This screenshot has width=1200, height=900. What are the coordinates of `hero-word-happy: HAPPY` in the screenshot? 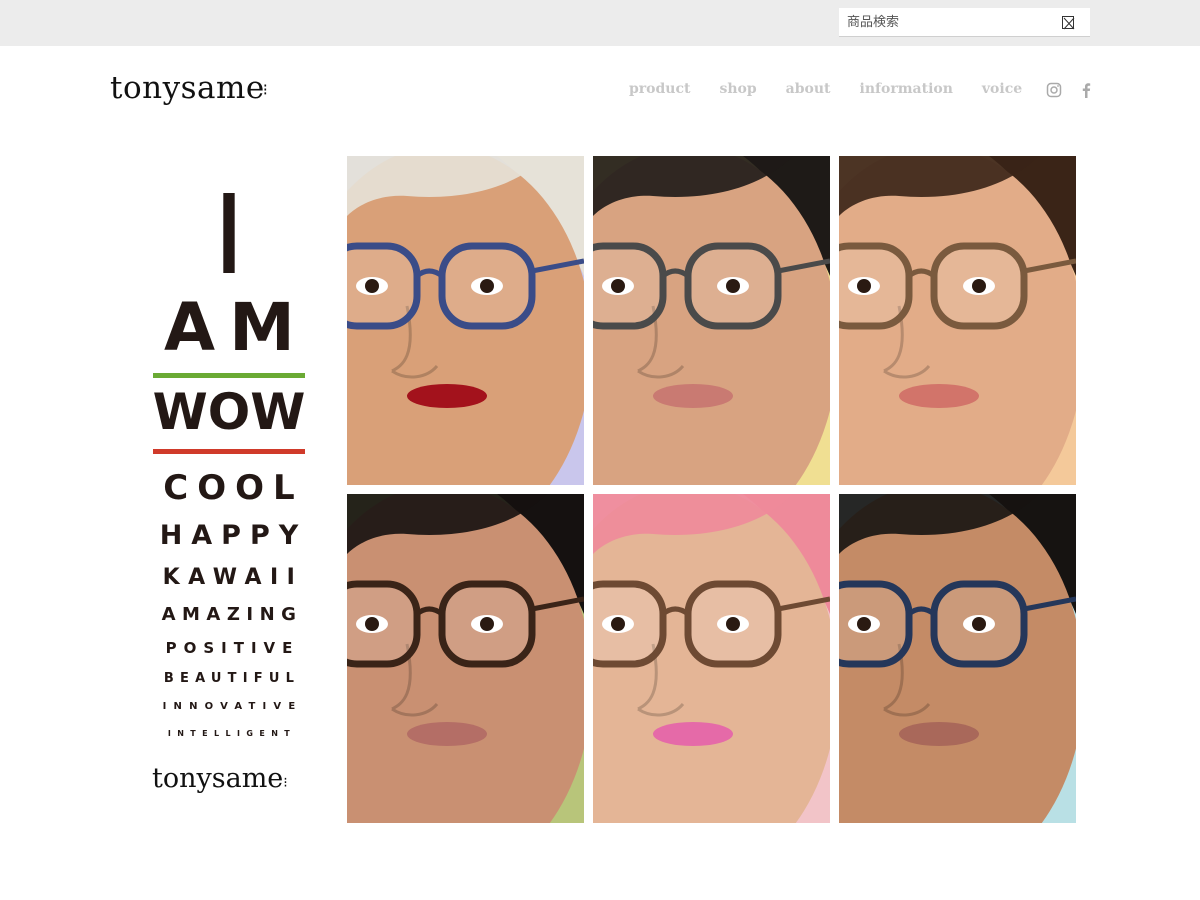 It's located at (233, 535).